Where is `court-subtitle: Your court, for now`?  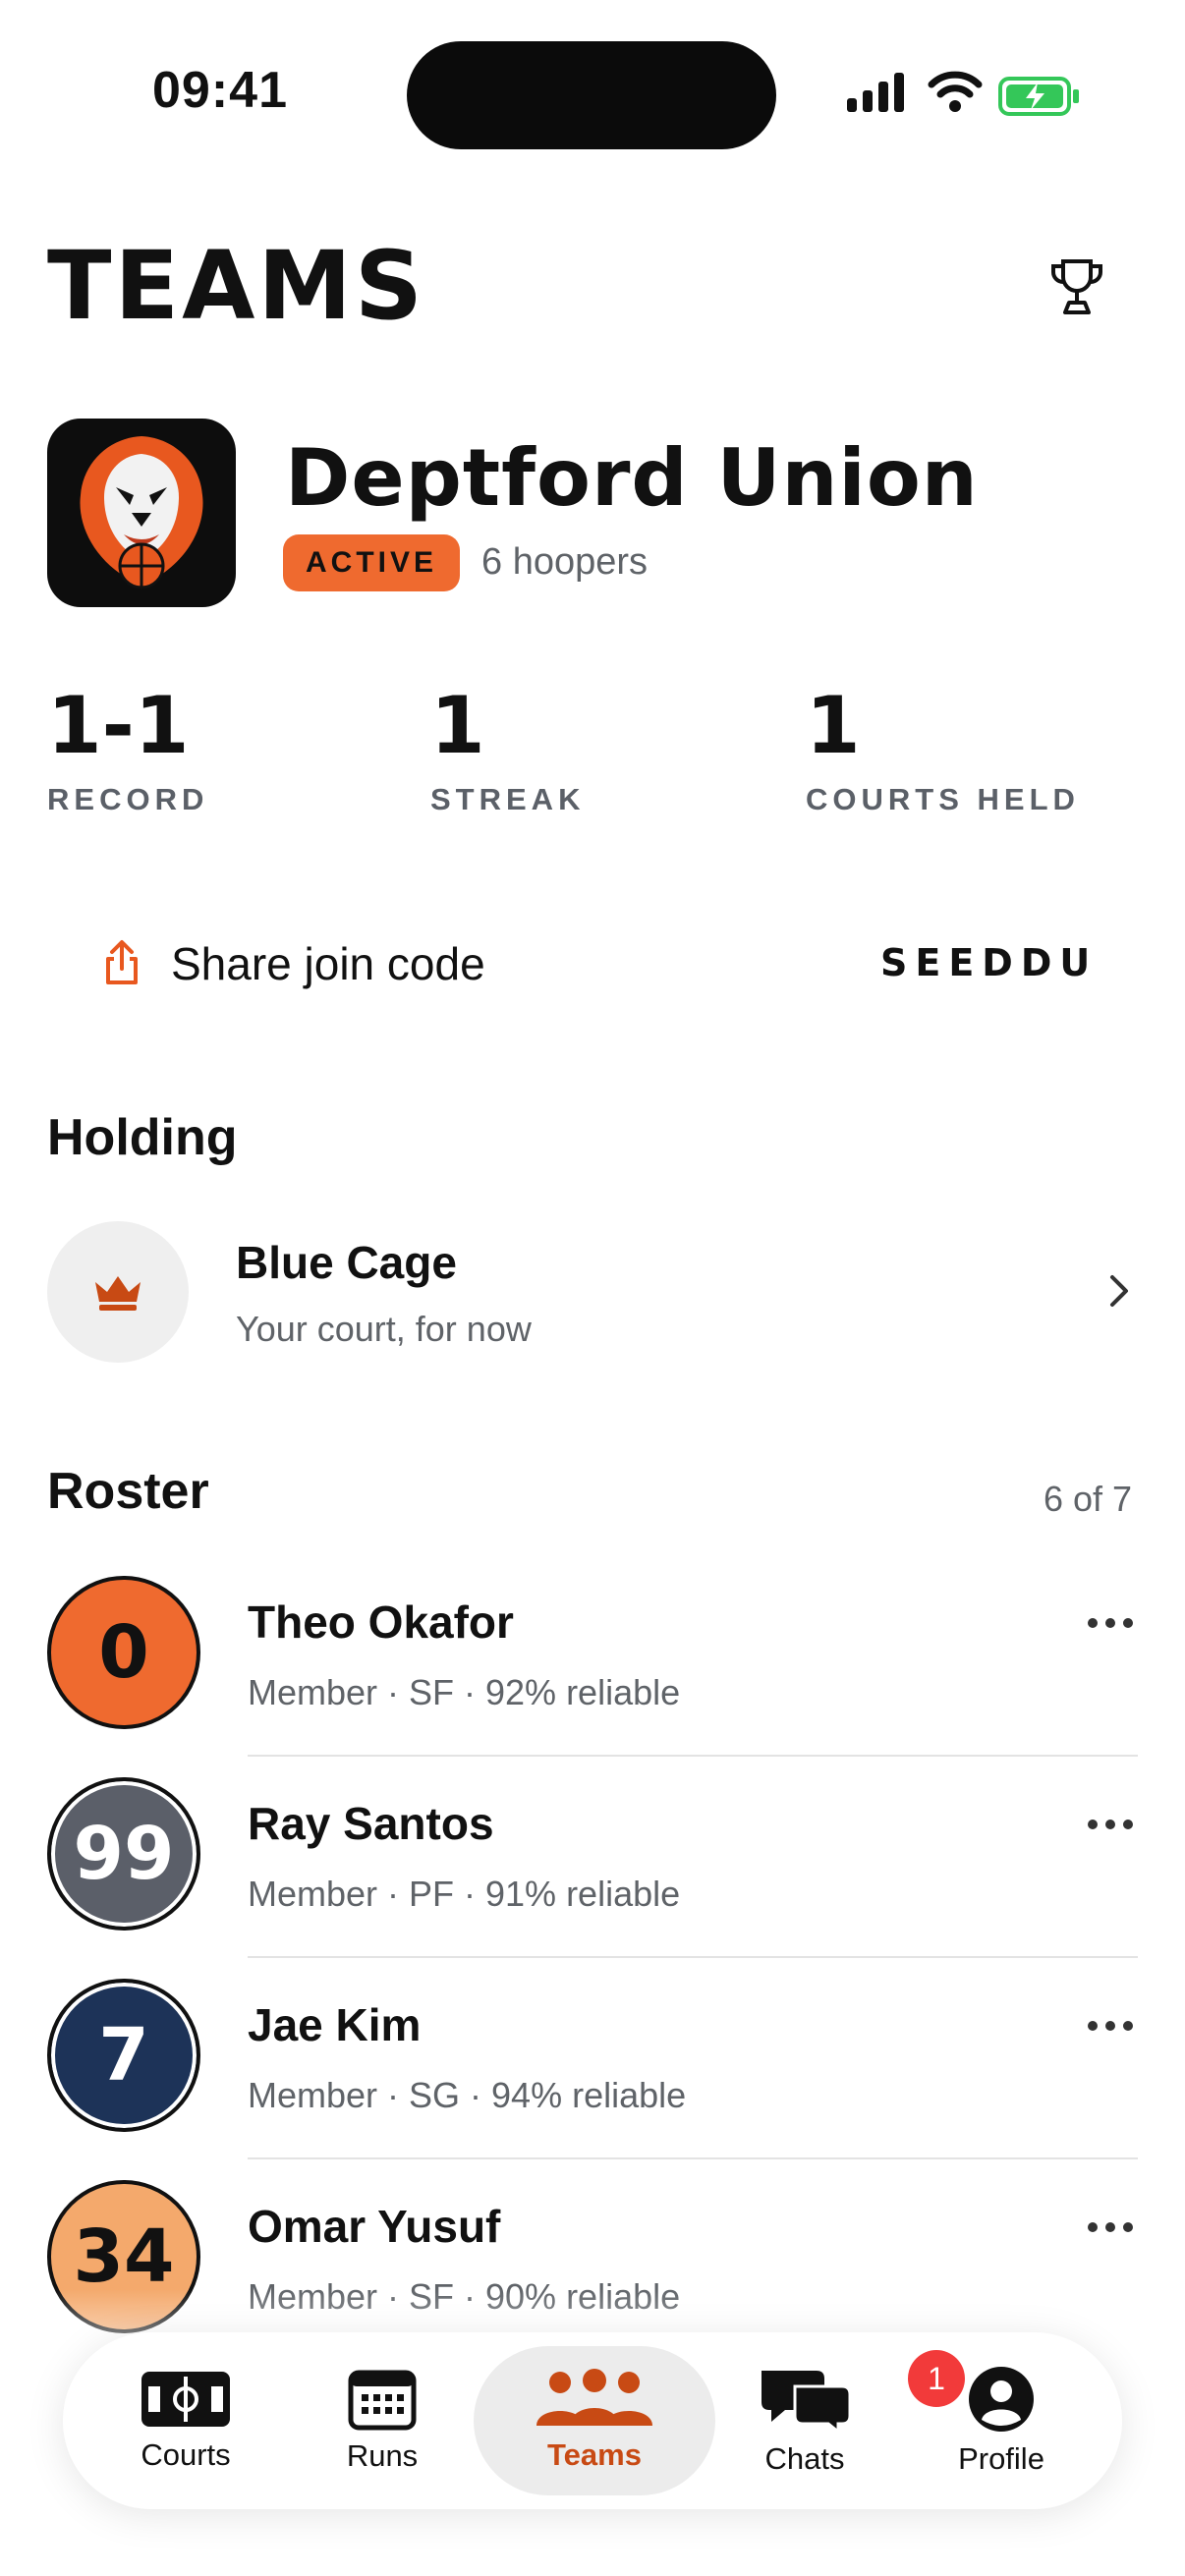 court-subtitle: Your court, for now is located at coordinates (384, 1329).